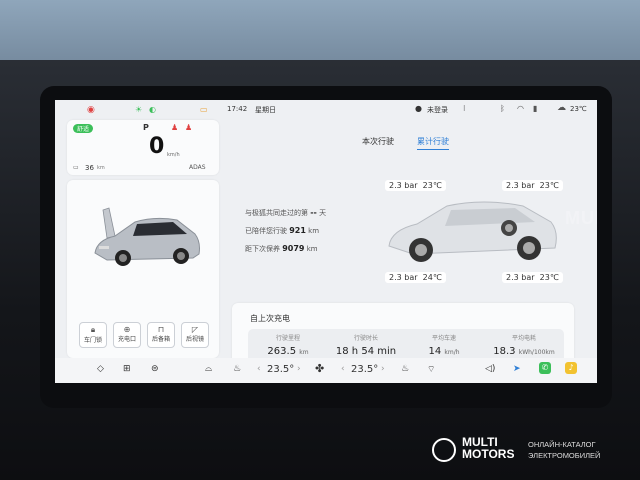  Describe the element at coordinates (366, 345) in the screenshot. I see `stat-duration: 行驶时长 18 h 54 min` at that location.